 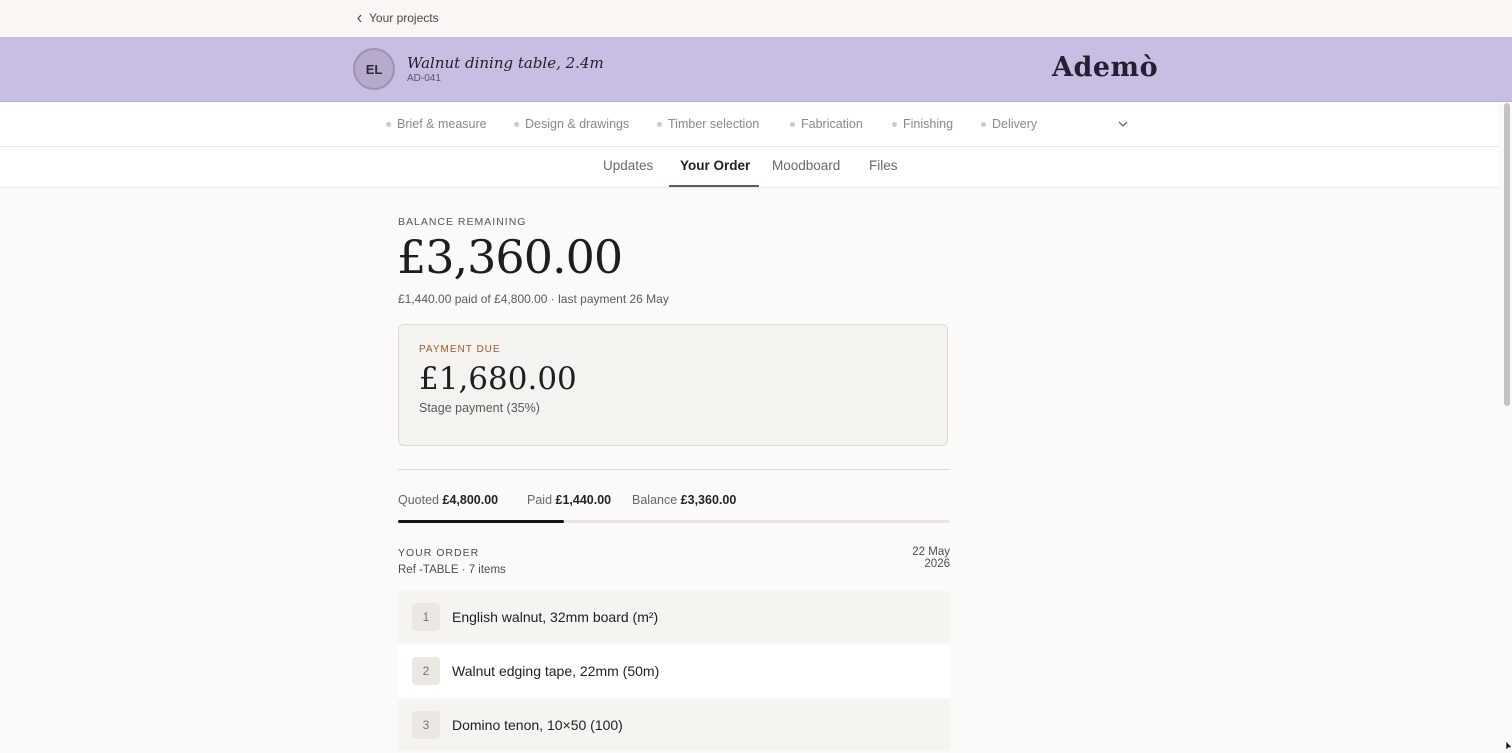 I want to click on paid-value: £1,440.00, so click(x=583, y=500).